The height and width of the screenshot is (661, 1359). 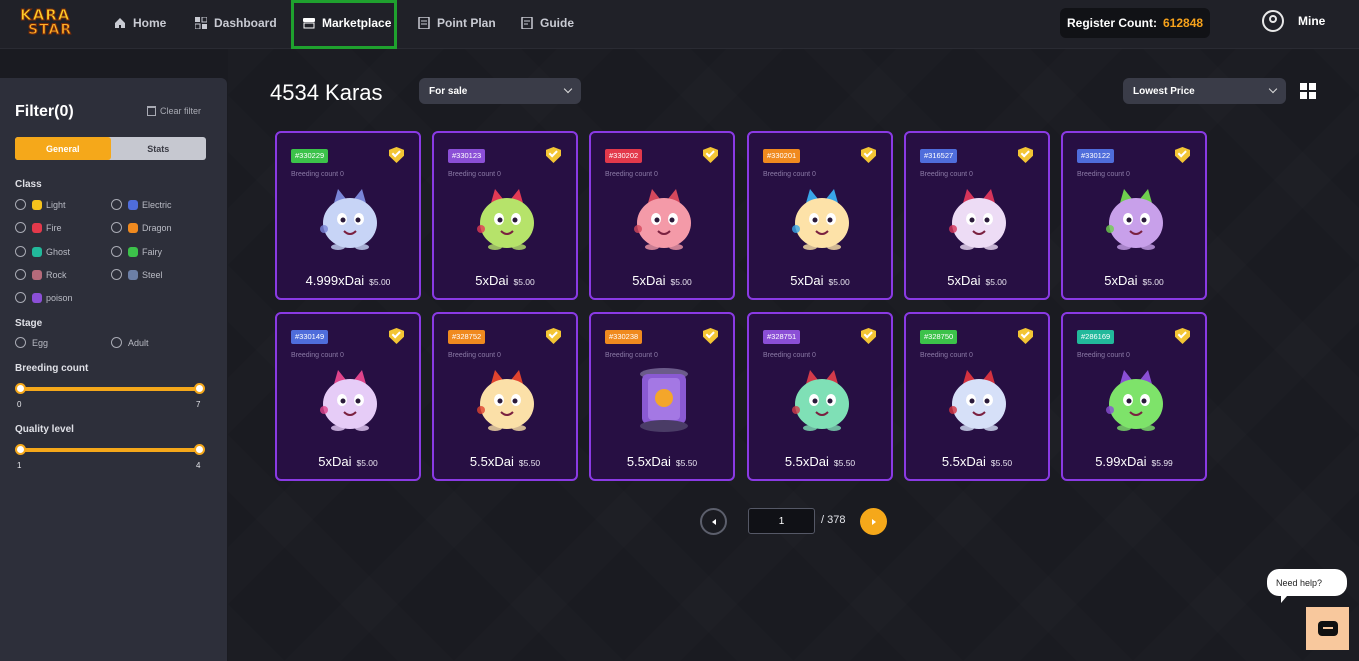 I want to click on fire-class-icon, so click(x=37, y=227).